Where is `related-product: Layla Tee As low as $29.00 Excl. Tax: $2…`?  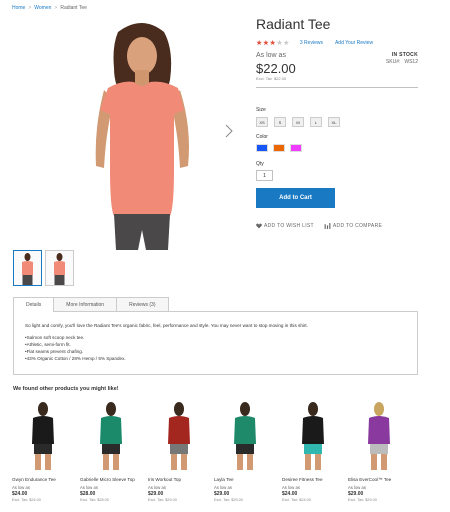
related-product: Layla Tee As low as $29.00 Excl. Tax: $2… is located at coordinates (245, 451).